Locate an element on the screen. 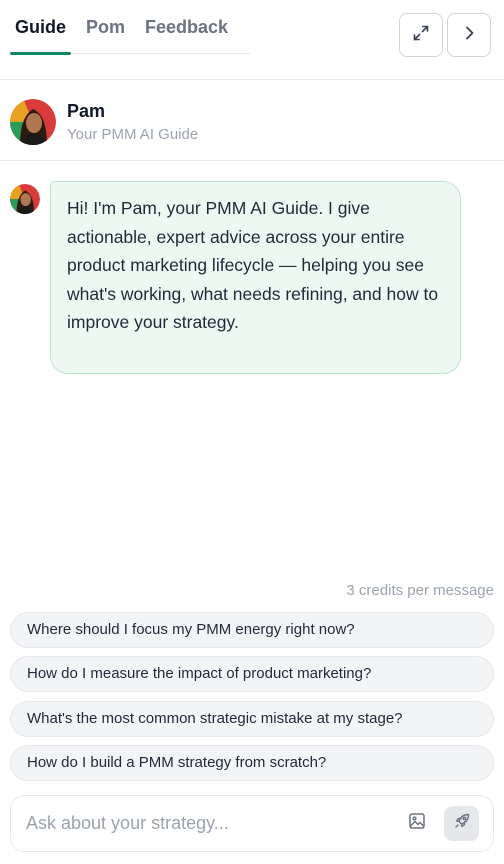 This screenshot has height=864, width=504. rocket-icon is located at coordinates (462, 823).